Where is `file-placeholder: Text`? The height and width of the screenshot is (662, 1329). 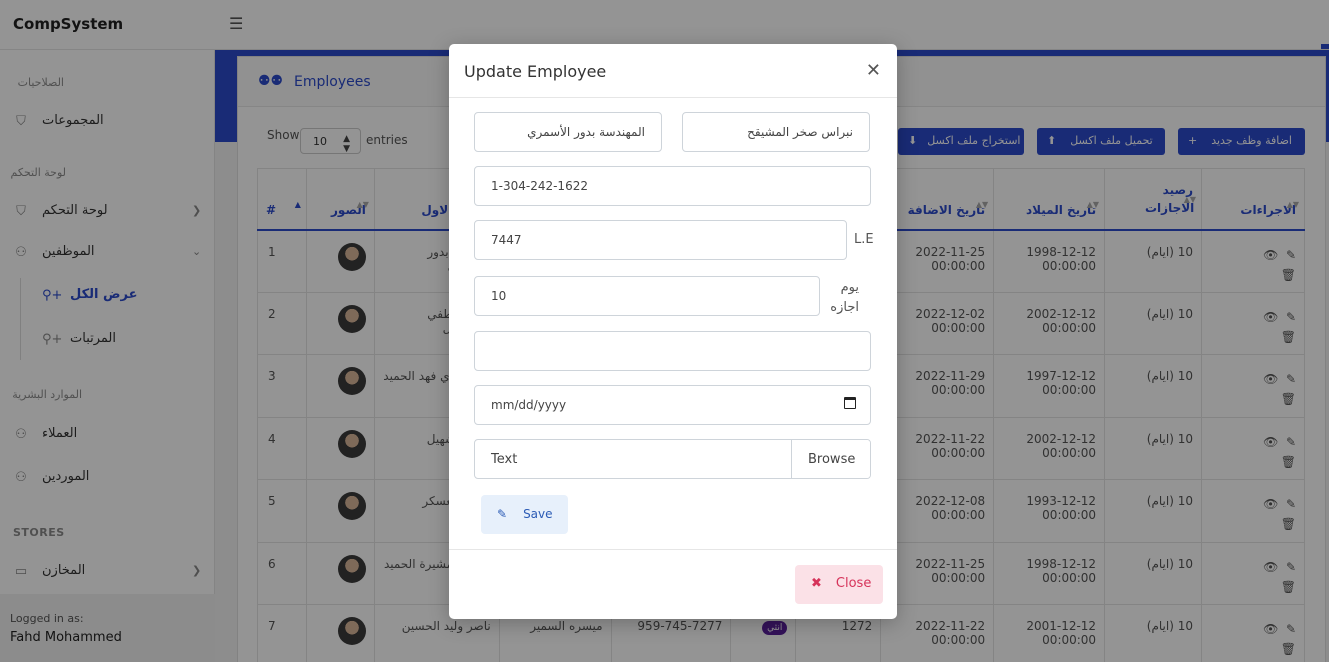 file-placeholder: Text is located at coordinates (504, 459).